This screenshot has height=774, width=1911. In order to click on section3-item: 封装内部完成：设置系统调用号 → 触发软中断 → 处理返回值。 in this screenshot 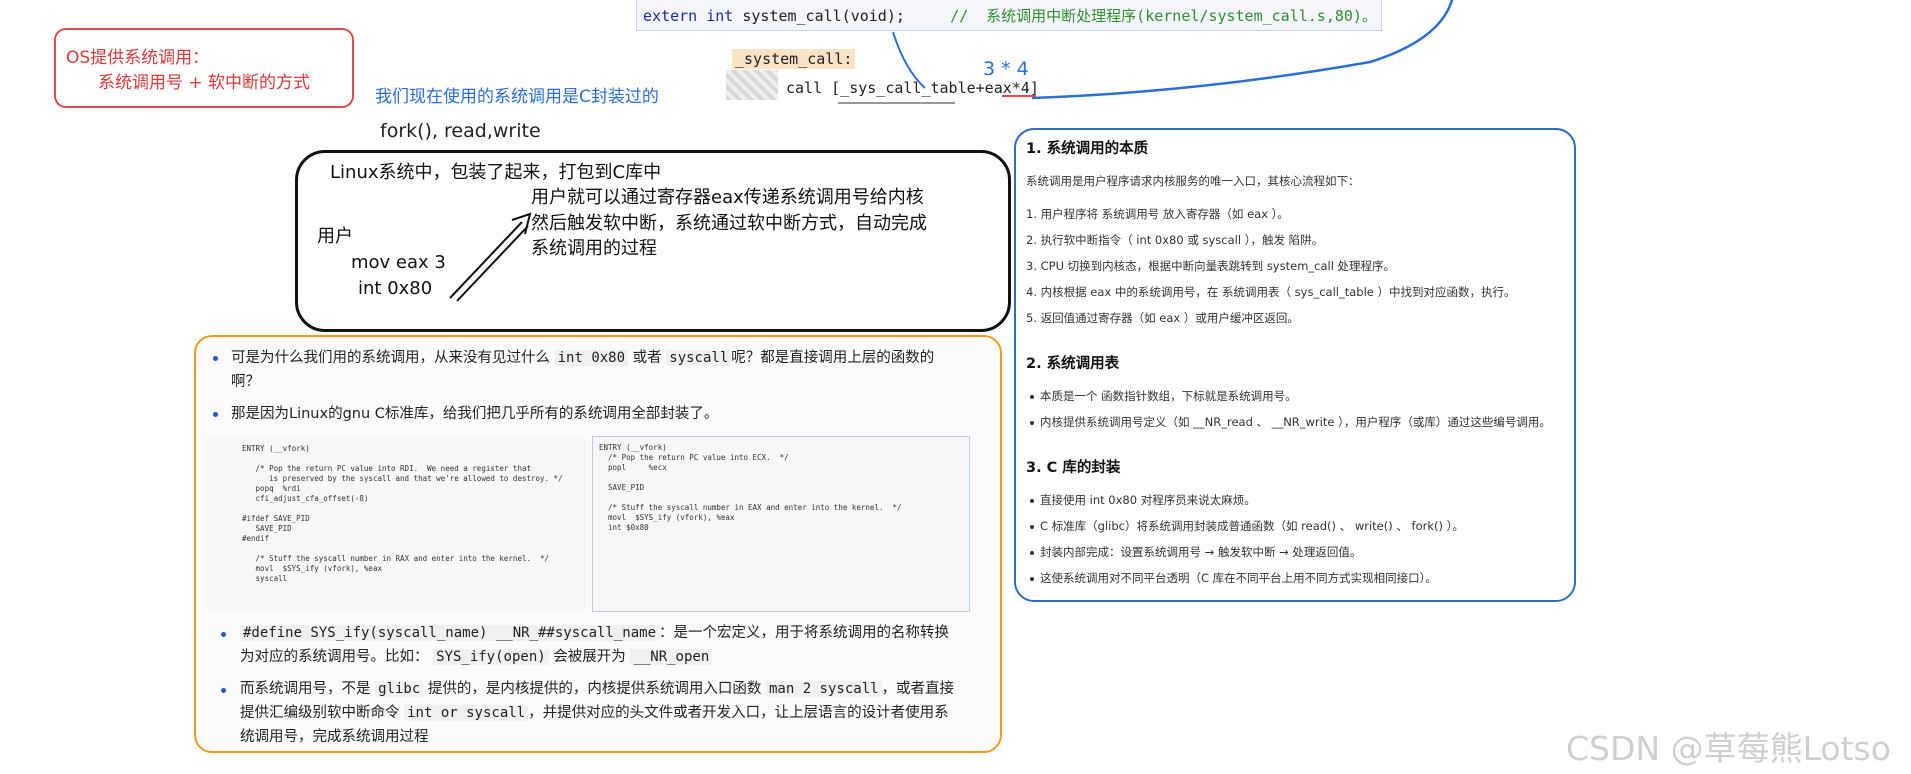, I will do `click(1201, 552)`.